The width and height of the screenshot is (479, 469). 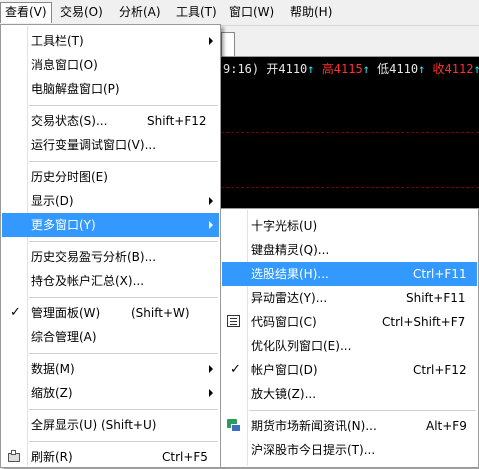 What do you see at coordinates (196, 12) in the screenshot?
I see `menu-tools: 工具(T)` at bounding box center [196, 12].